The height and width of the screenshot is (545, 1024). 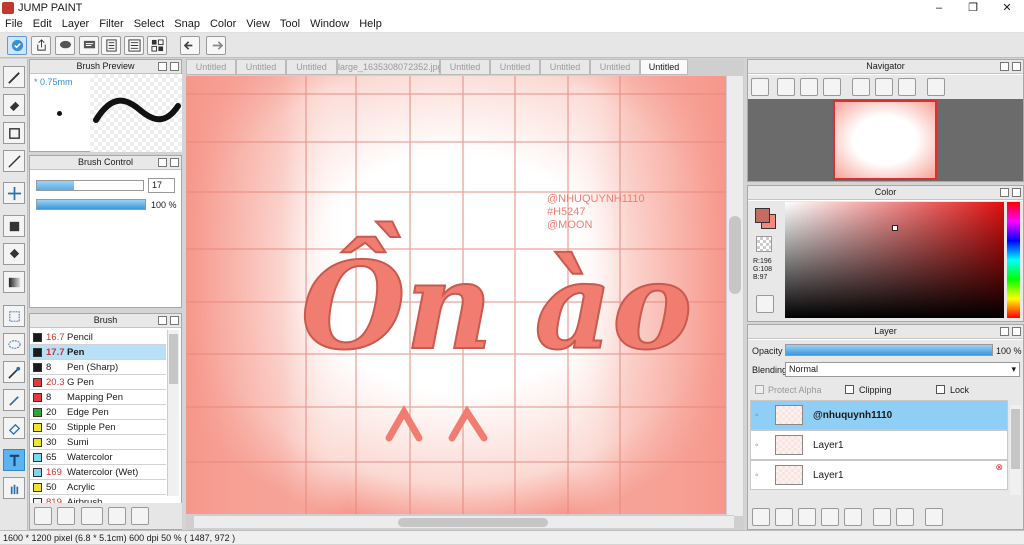 I want to click on hand-tool-icon, so click(x=14, y=488).